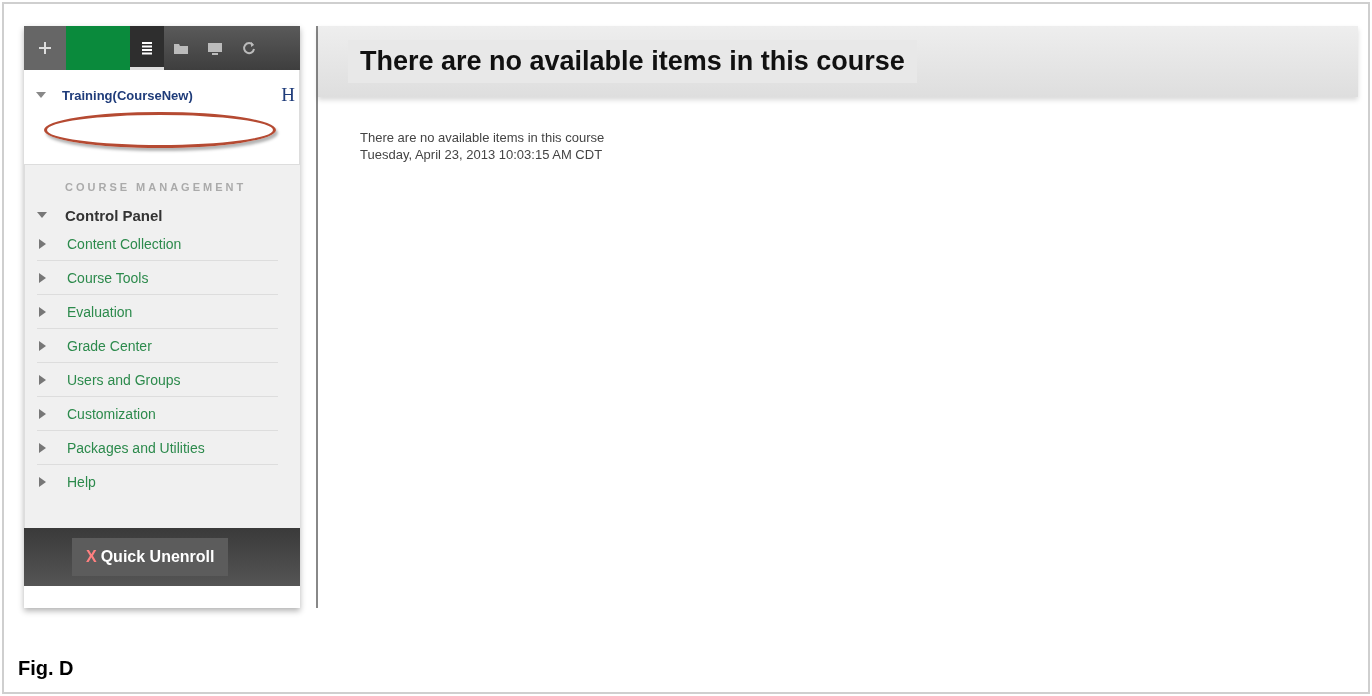 The height and width of the screenshot is (696, 1372). Describe the element at coordinates (108, 277) in the screenshot. I see `menu-link: Course Tools` at that location.